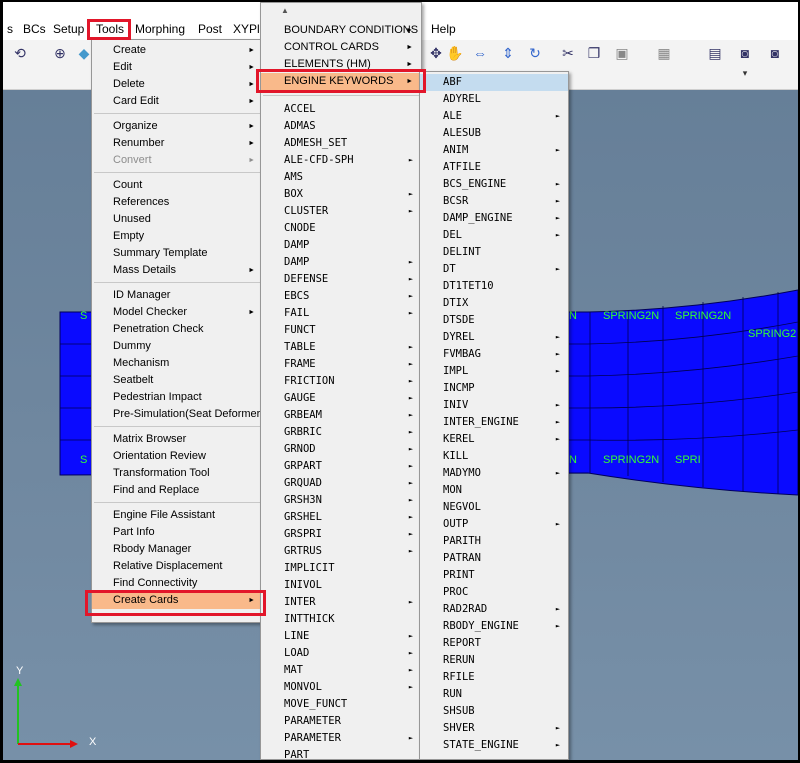 This screenshot has width=800, height=763. Describe the element at coordinates (341, 143) in the screenshot. I see `menu-item-admesh-set: ADMESH_SET` at that location.